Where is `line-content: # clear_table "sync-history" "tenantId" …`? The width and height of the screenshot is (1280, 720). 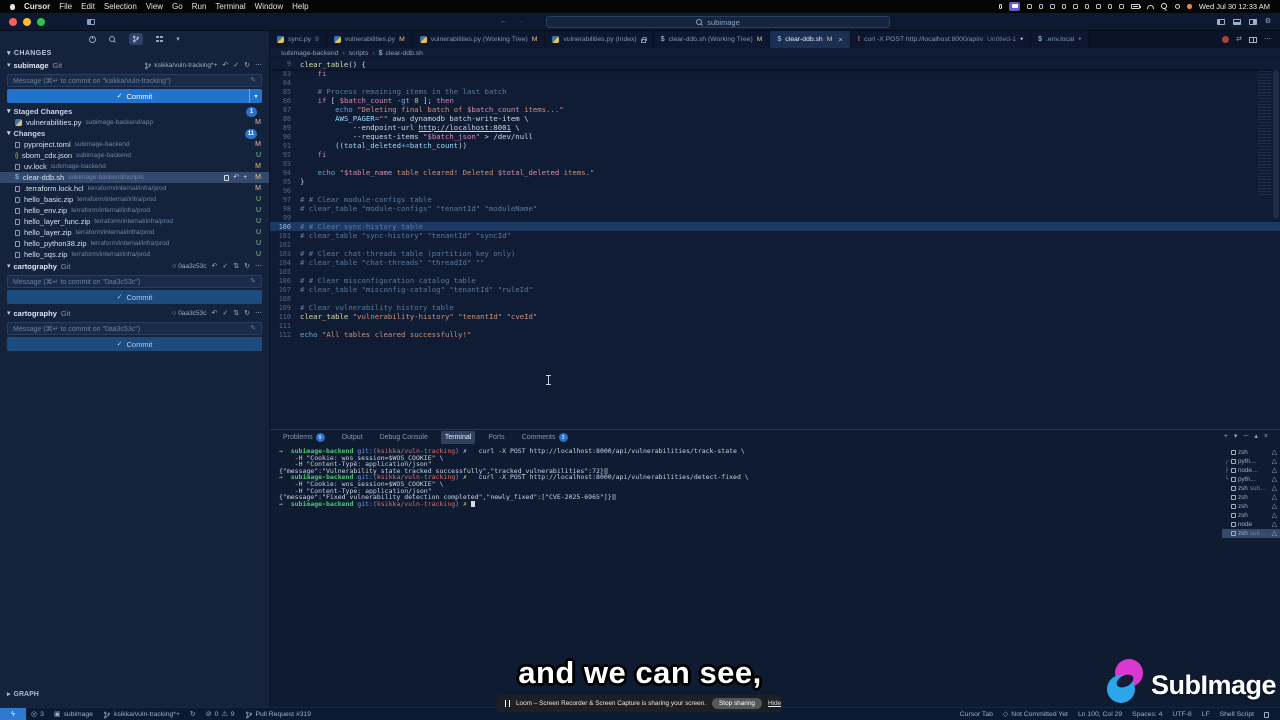 line-content: # clear_table "sync-history" "tenantId" … is located at coordinates (405, 235).